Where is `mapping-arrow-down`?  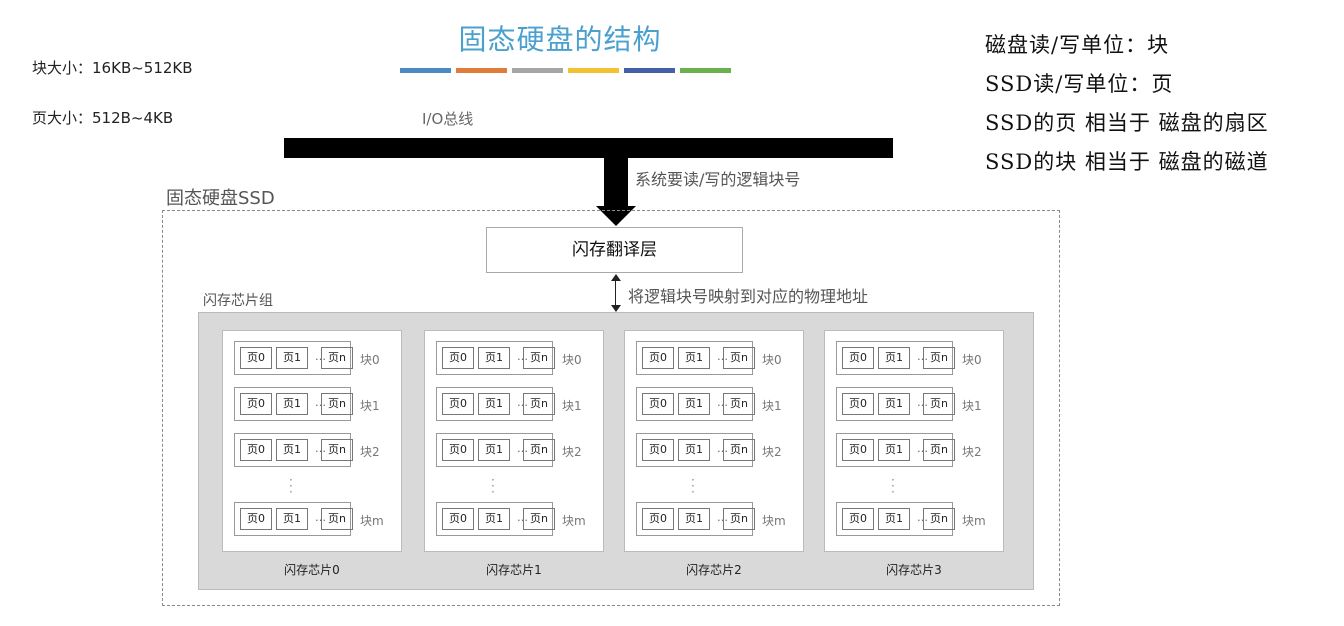
mapping-arrow-down is located at coordinates (616, 308).